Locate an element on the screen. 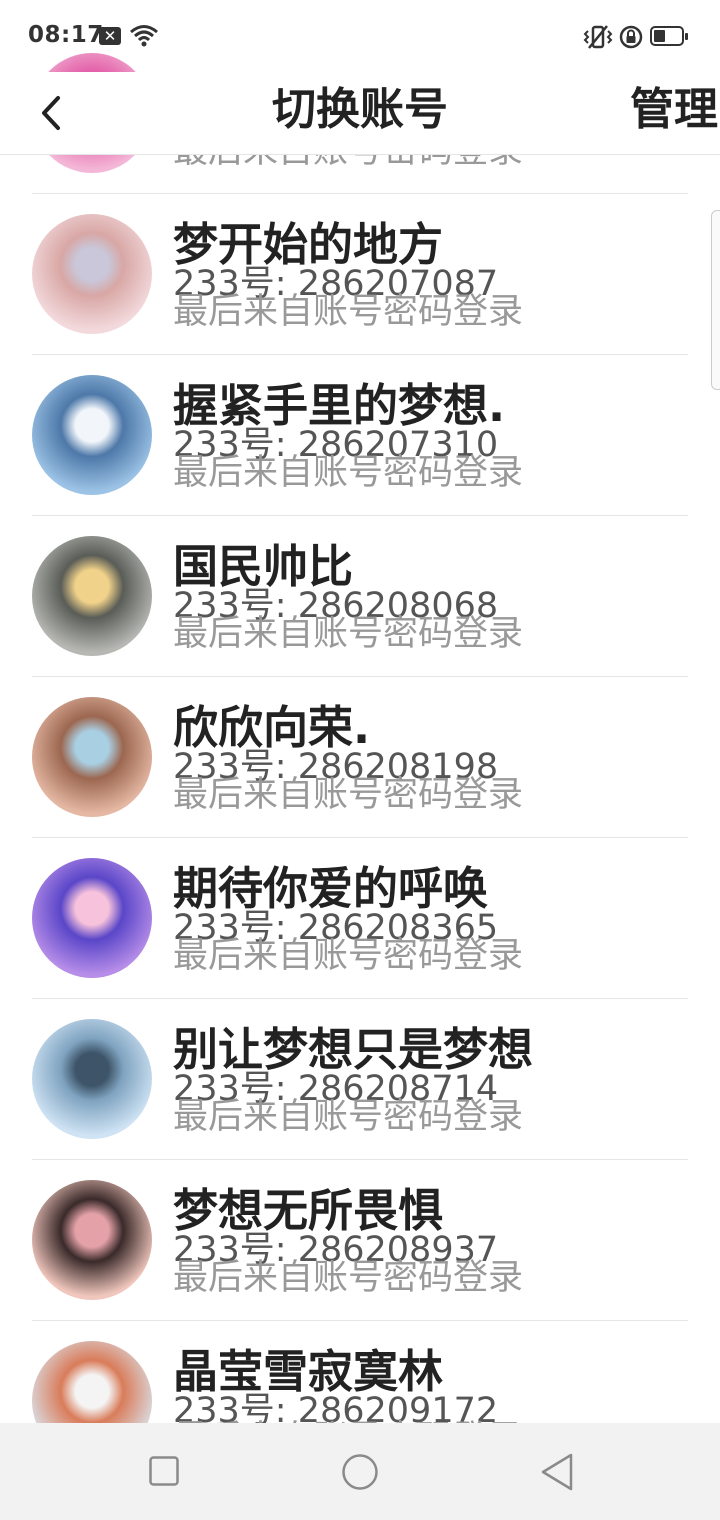 The image size is (720, 1520). app-header: 切换账号 管理 is located at coordinates (360, 113).